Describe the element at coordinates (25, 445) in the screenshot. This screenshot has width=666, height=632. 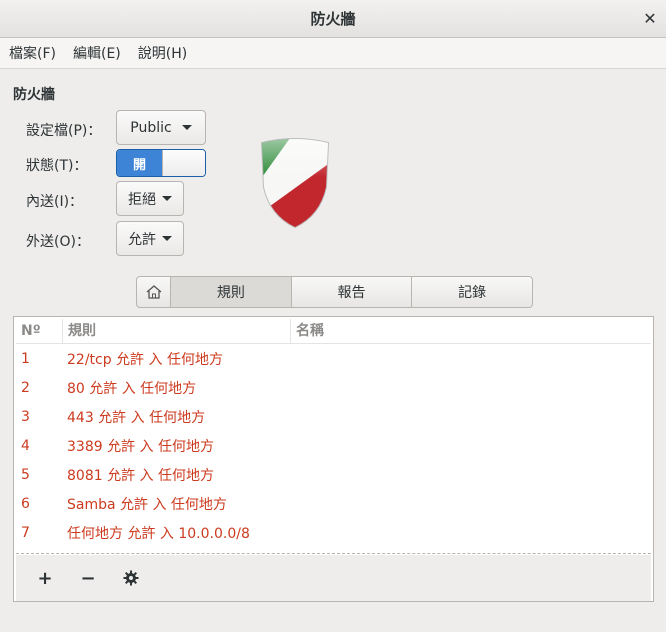
I see `row-number: 4` at that location.